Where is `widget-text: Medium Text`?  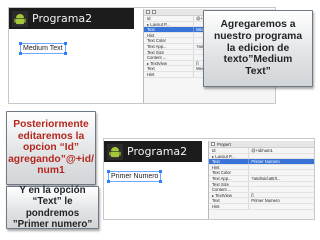 widget-text: Medium Text is located at coordinates (43, 48).